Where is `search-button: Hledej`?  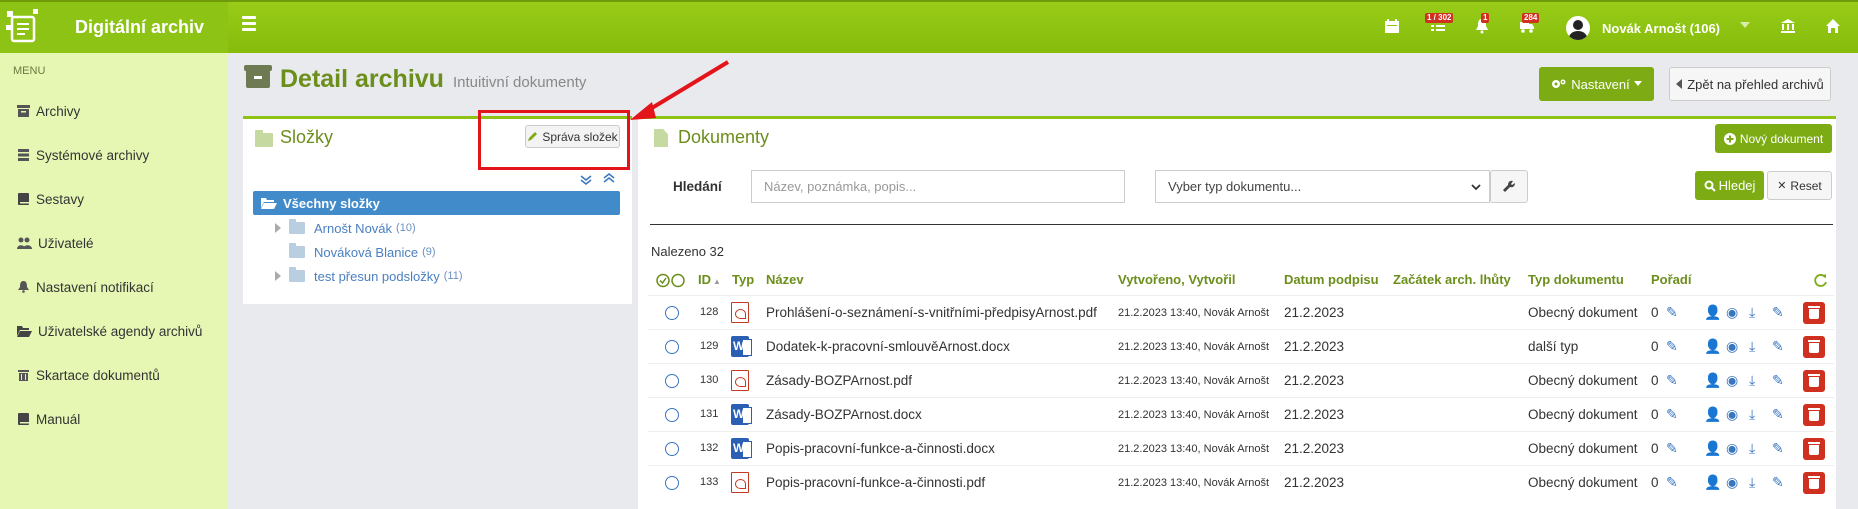
search-button: Hledej is located at coordinates (1729, 185).